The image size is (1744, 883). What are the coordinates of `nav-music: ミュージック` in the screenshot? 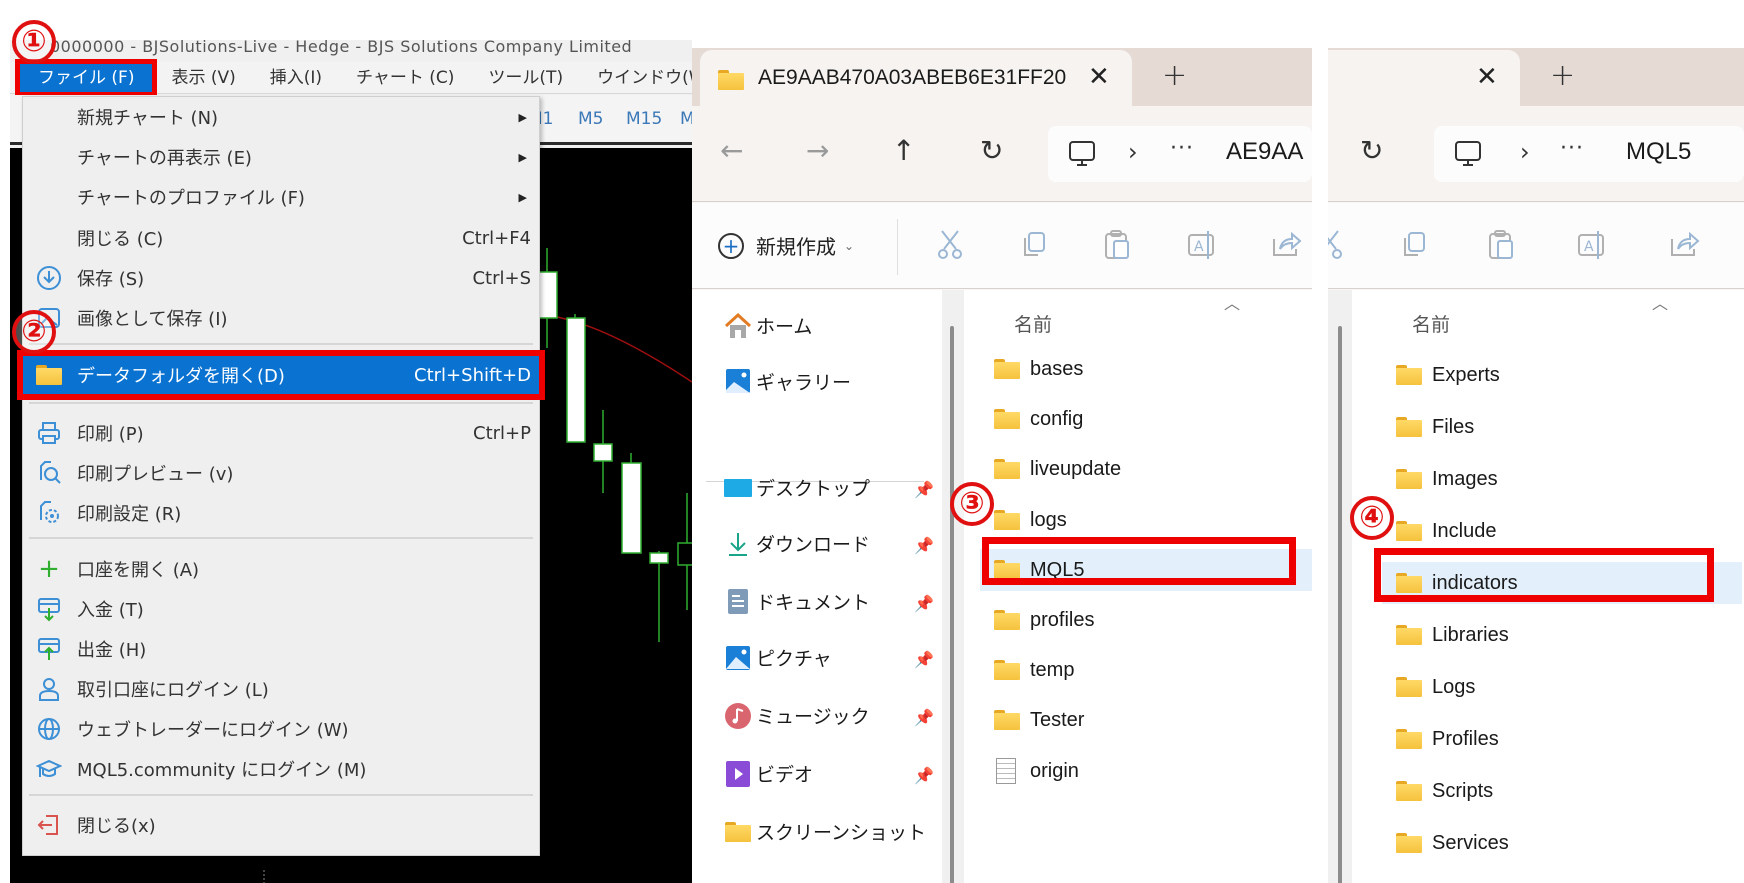 It's located at (797, 715).